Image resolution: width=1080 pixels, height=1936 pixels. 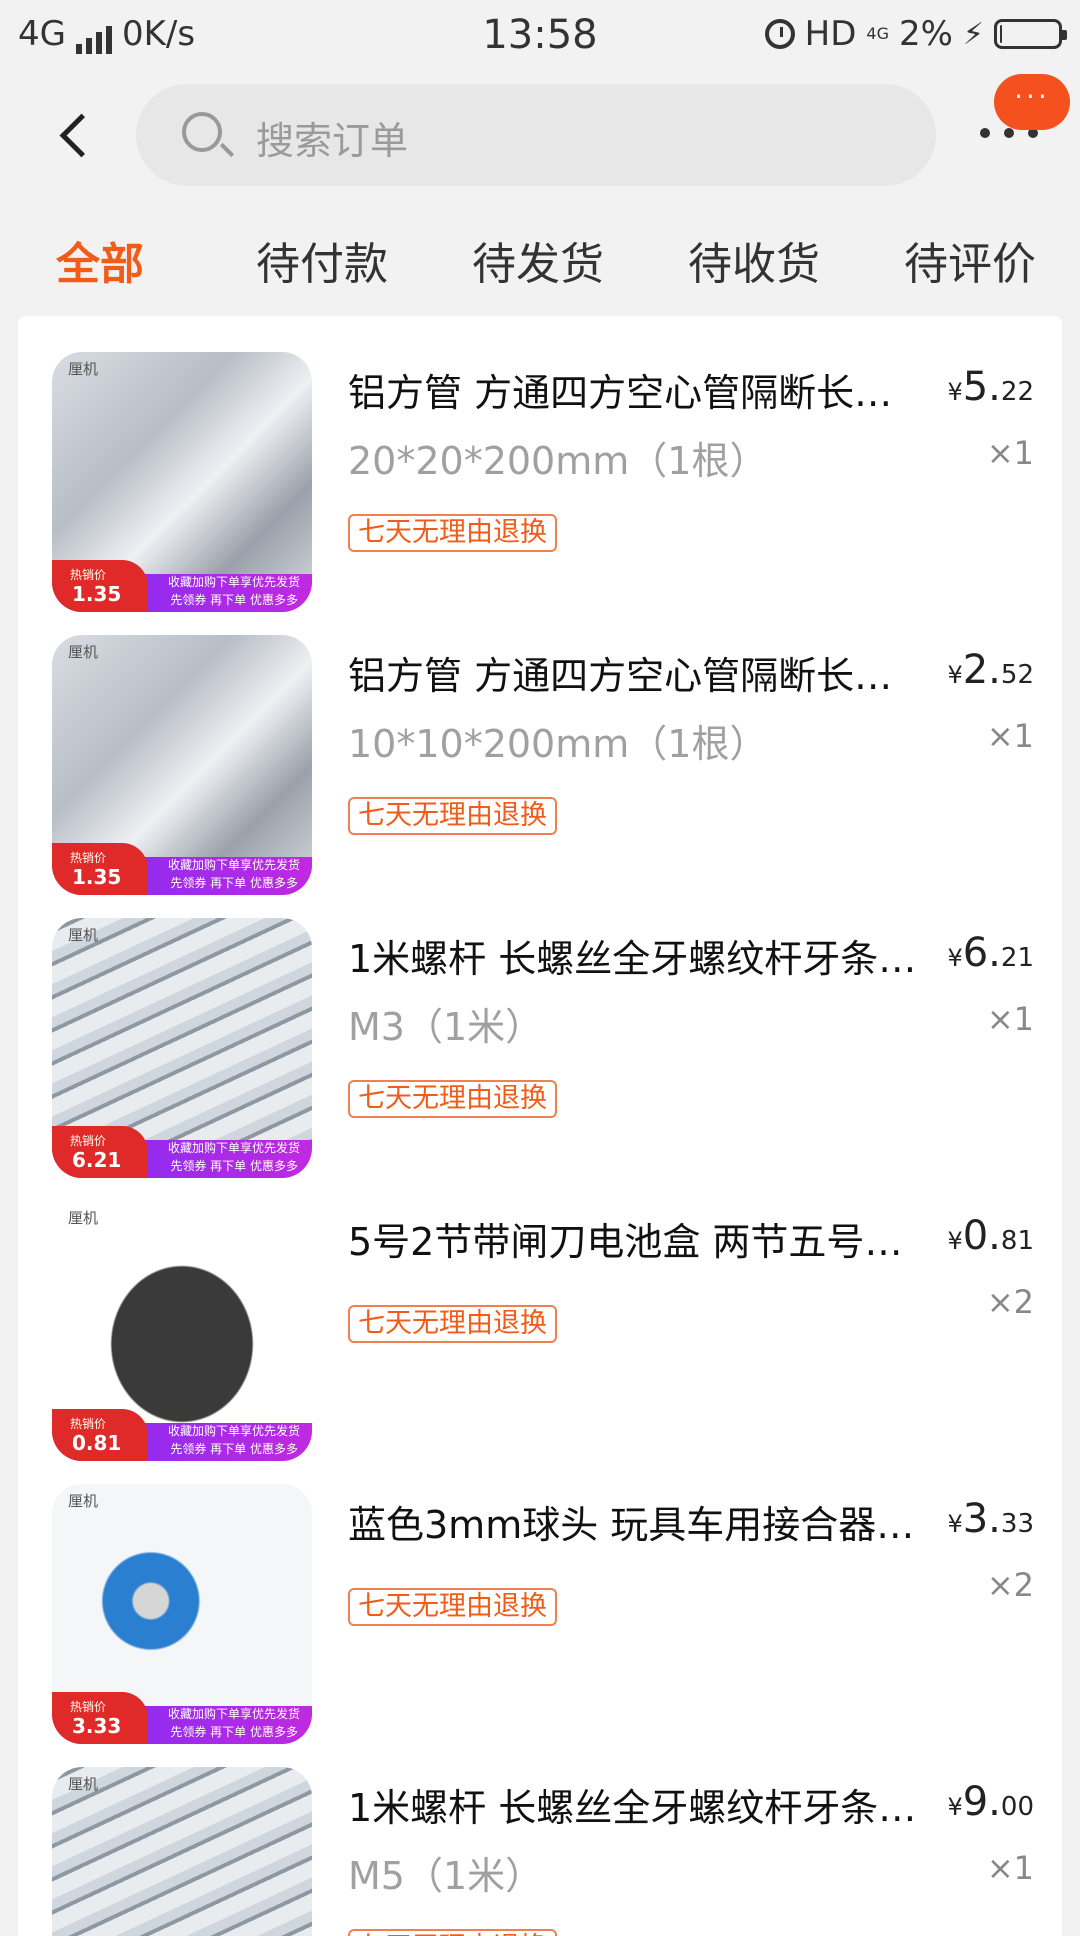 What do you see at coordinates (182, 1331) in the screenshot?
I see `product-image: 厘机 收藏加购下单享优先发货 先领券 再下单 优惠多多 热销价 0.81` at bounding box center [182, 1331].